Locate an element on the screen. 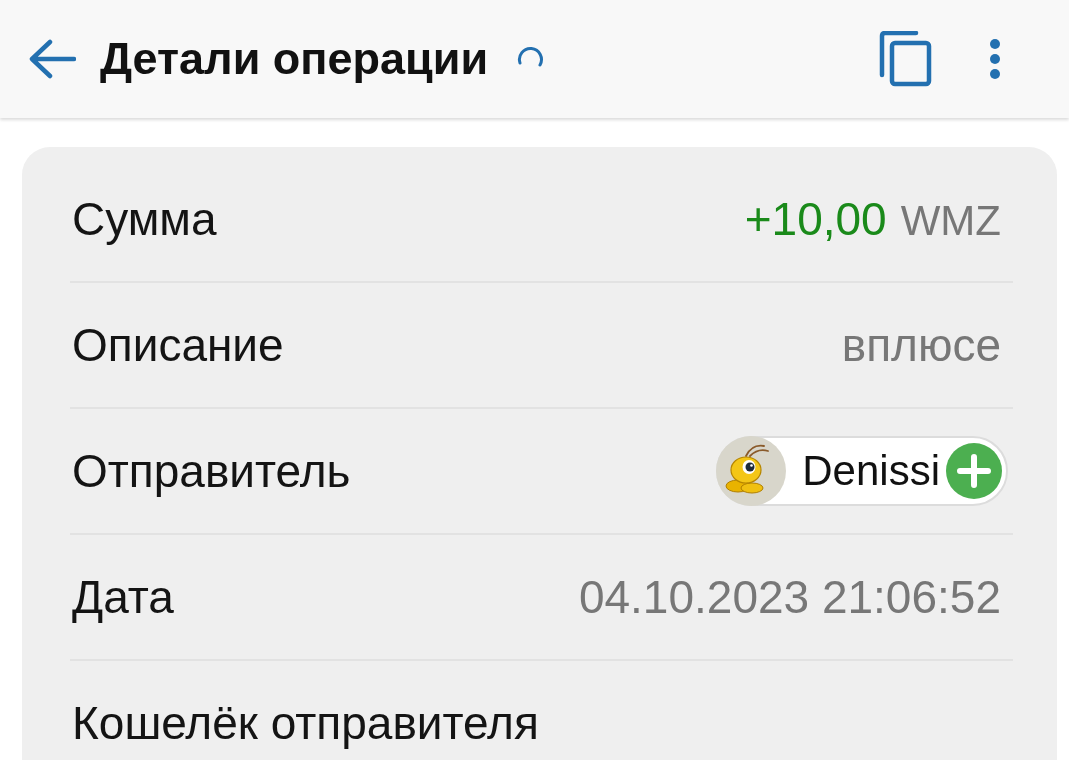 Image resolution: width=1069 pixels, height=760 pixels. currency-label: WMZ is located at coordinates (950, 221).